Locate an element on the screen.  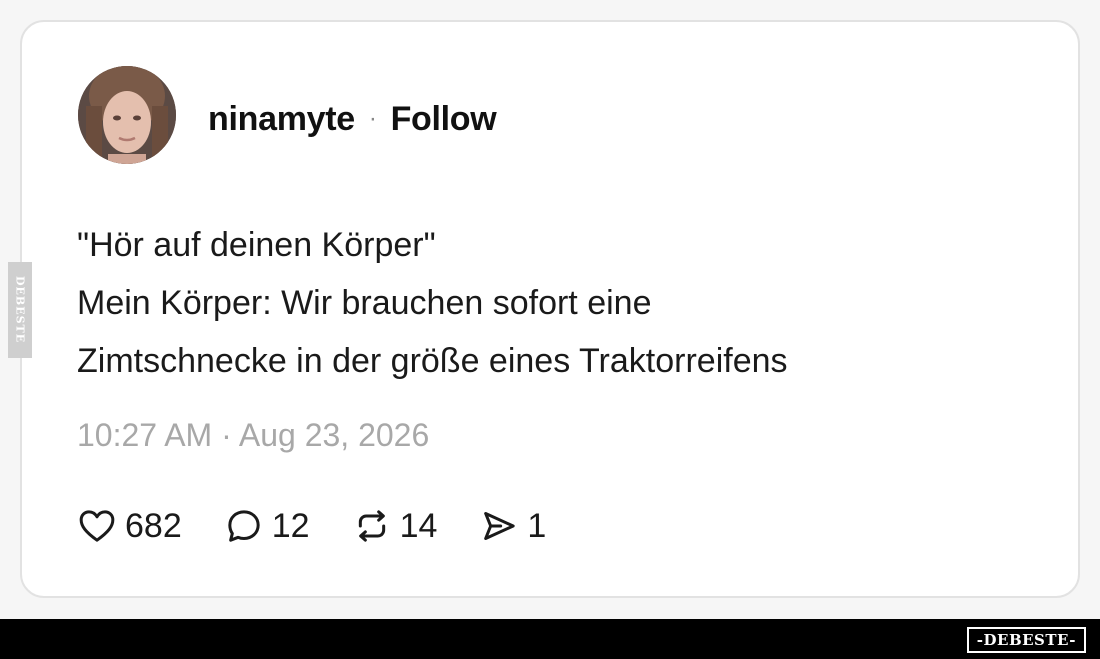
reply-count: 12 is located at coordinates (290, 525).